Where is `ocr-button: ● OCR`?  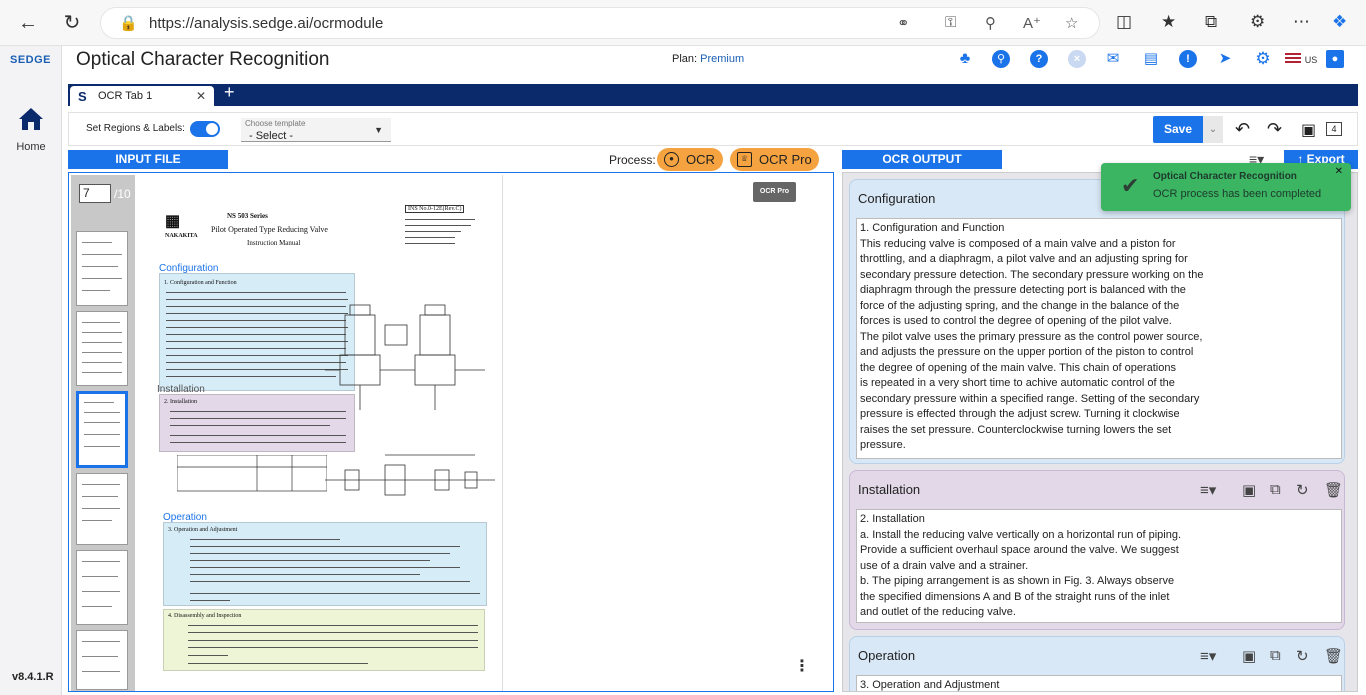
ocr-button: ● OCR is located at coordinates (690, 159).